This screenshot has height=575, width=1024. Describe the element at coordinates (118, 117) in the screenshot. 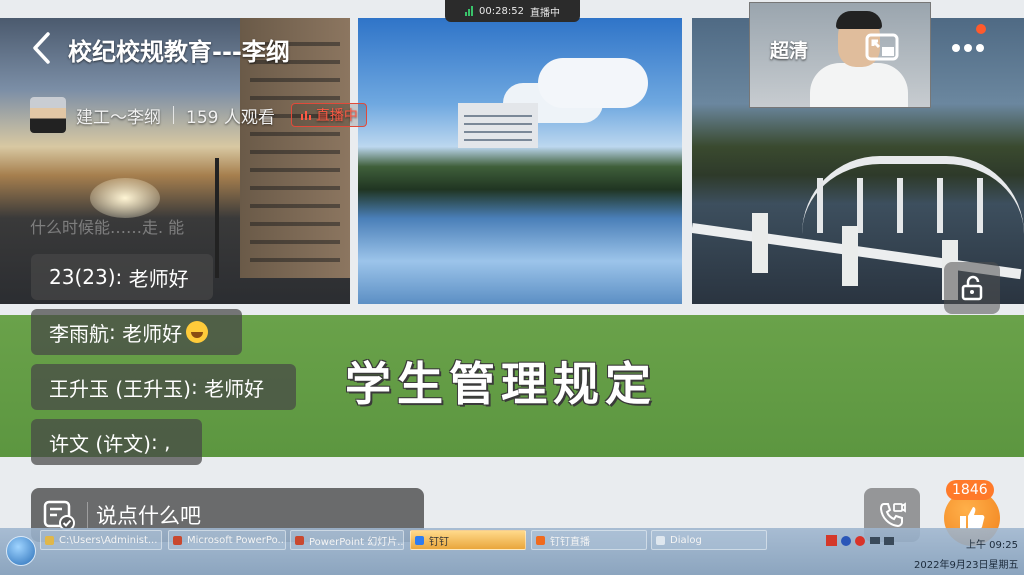

I see `host-name: 建工～李纲` at that location.